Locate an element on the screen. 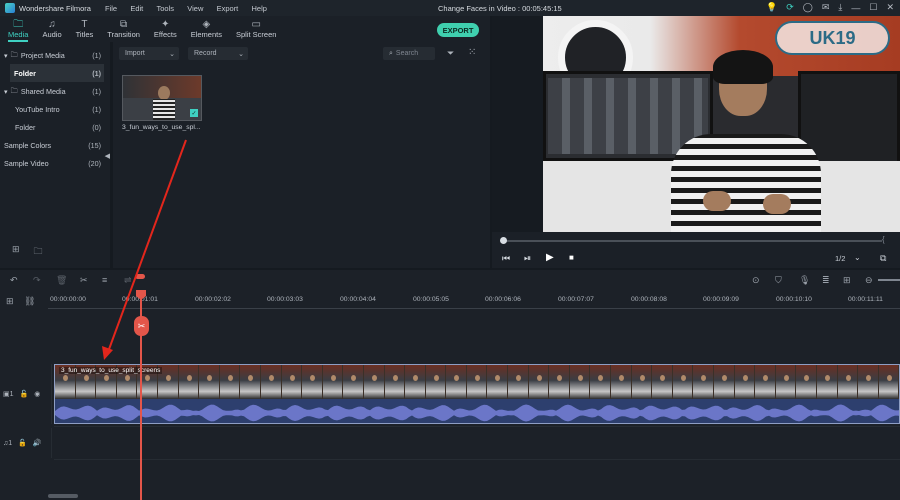  close-icon: ✕ is located at coordinates (890, 7).